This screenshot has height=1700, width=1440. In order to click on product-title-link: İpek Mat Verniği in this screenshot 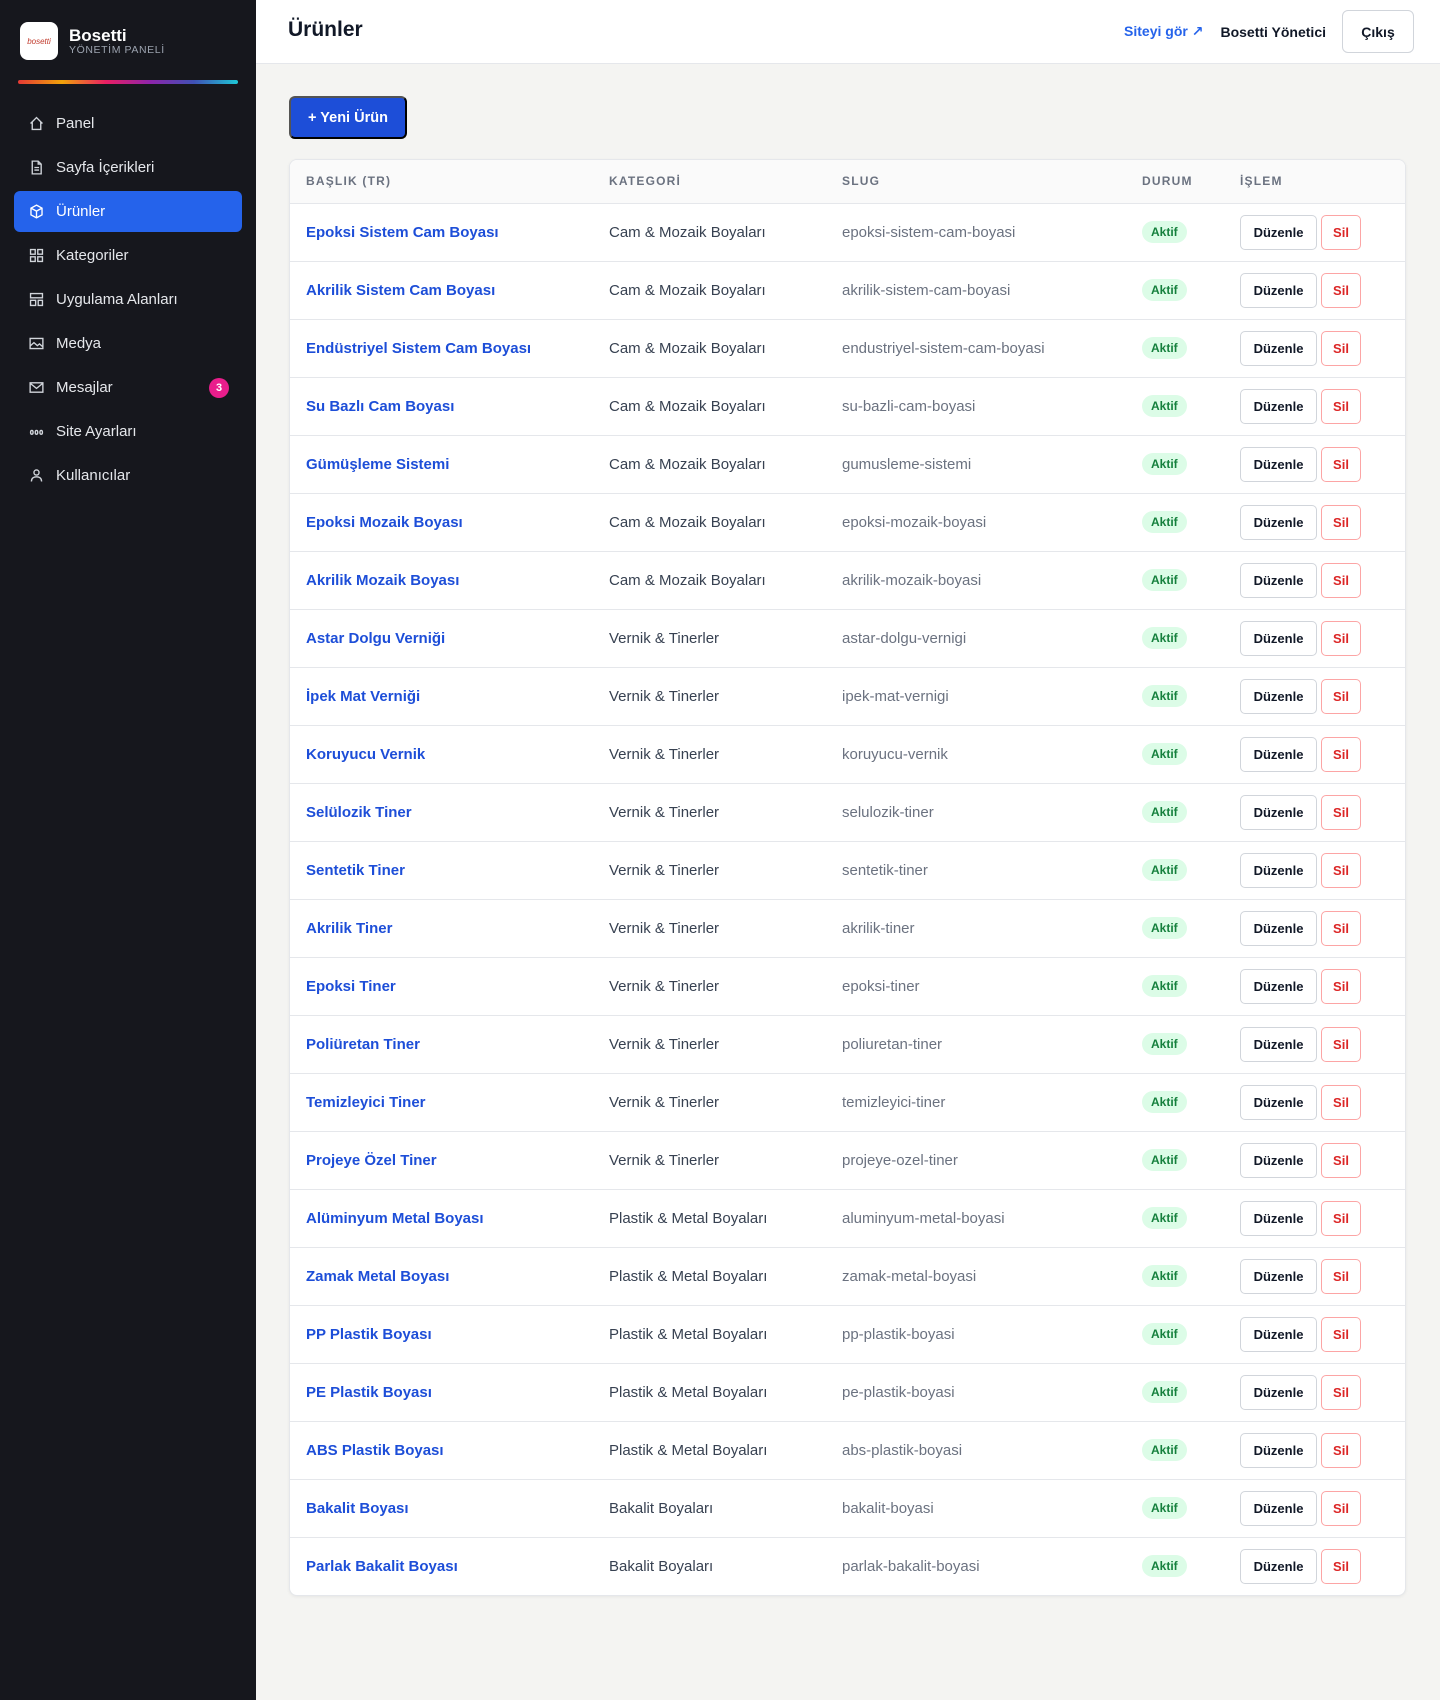, I will do `click(363, 696)`.